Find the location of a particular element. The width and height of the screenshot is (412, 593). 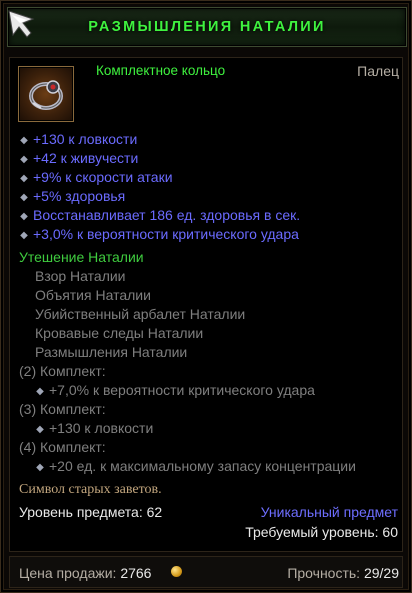

set-piece: Взор Наталии is located at coordinates (80, 276).